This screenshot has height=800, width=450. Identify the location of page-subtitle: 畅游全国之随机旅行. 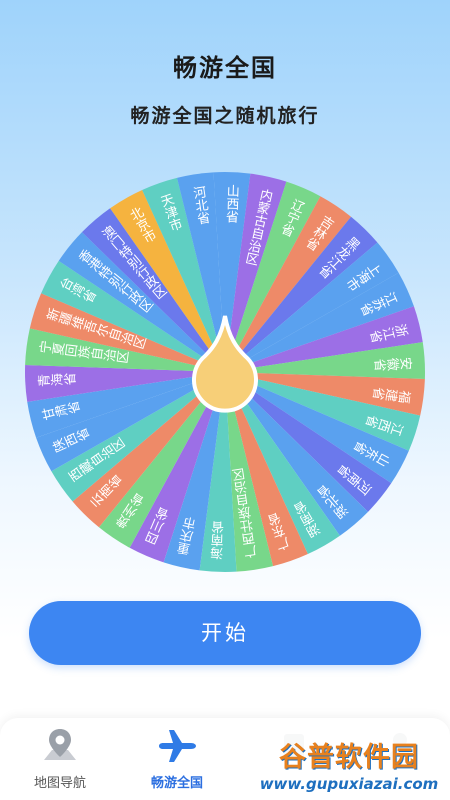
(225, 116).